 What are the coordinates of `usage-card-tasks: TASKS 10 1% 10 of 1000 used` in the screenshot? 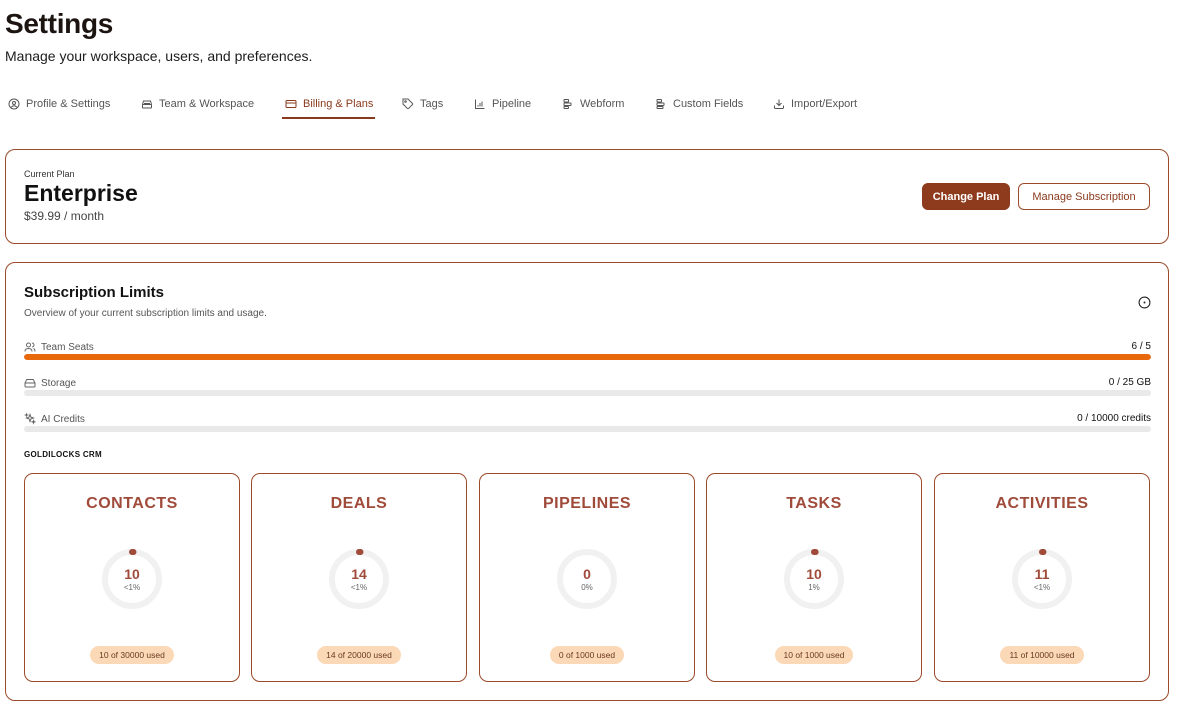 It's located at (814, 577).